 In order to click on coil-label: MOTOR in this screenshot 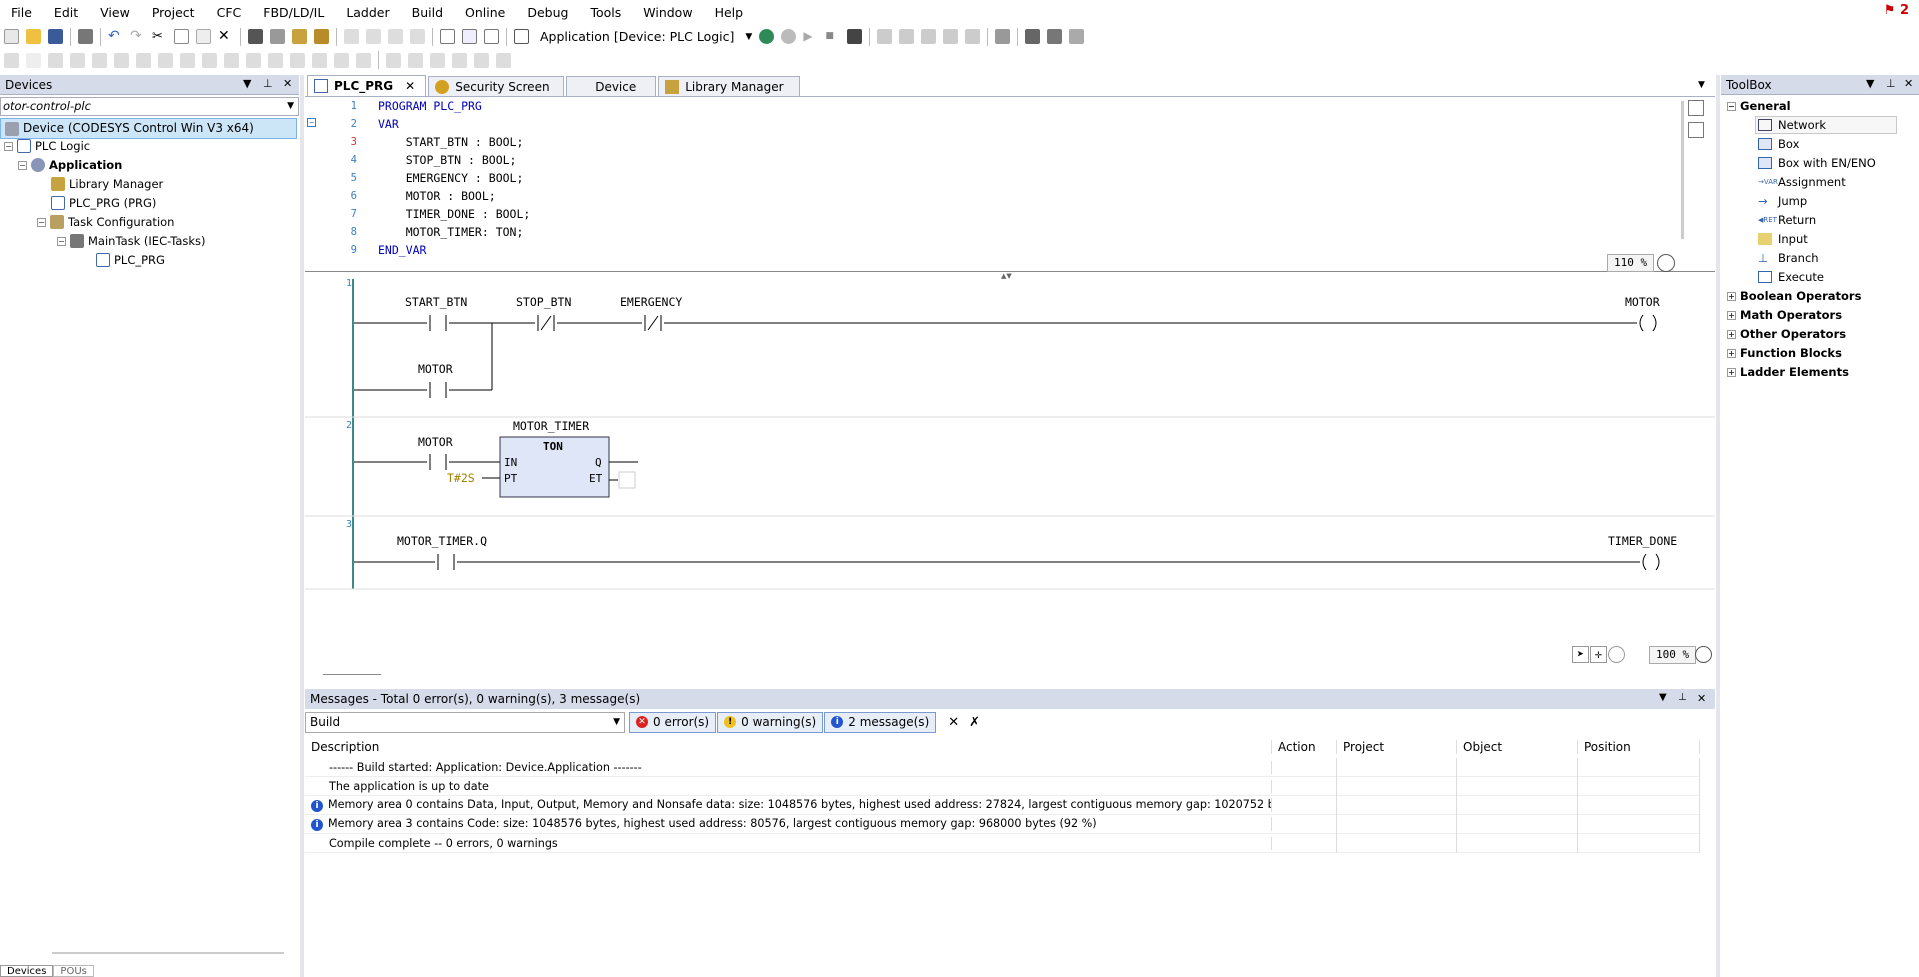, I will do `click(1642, 302)`.